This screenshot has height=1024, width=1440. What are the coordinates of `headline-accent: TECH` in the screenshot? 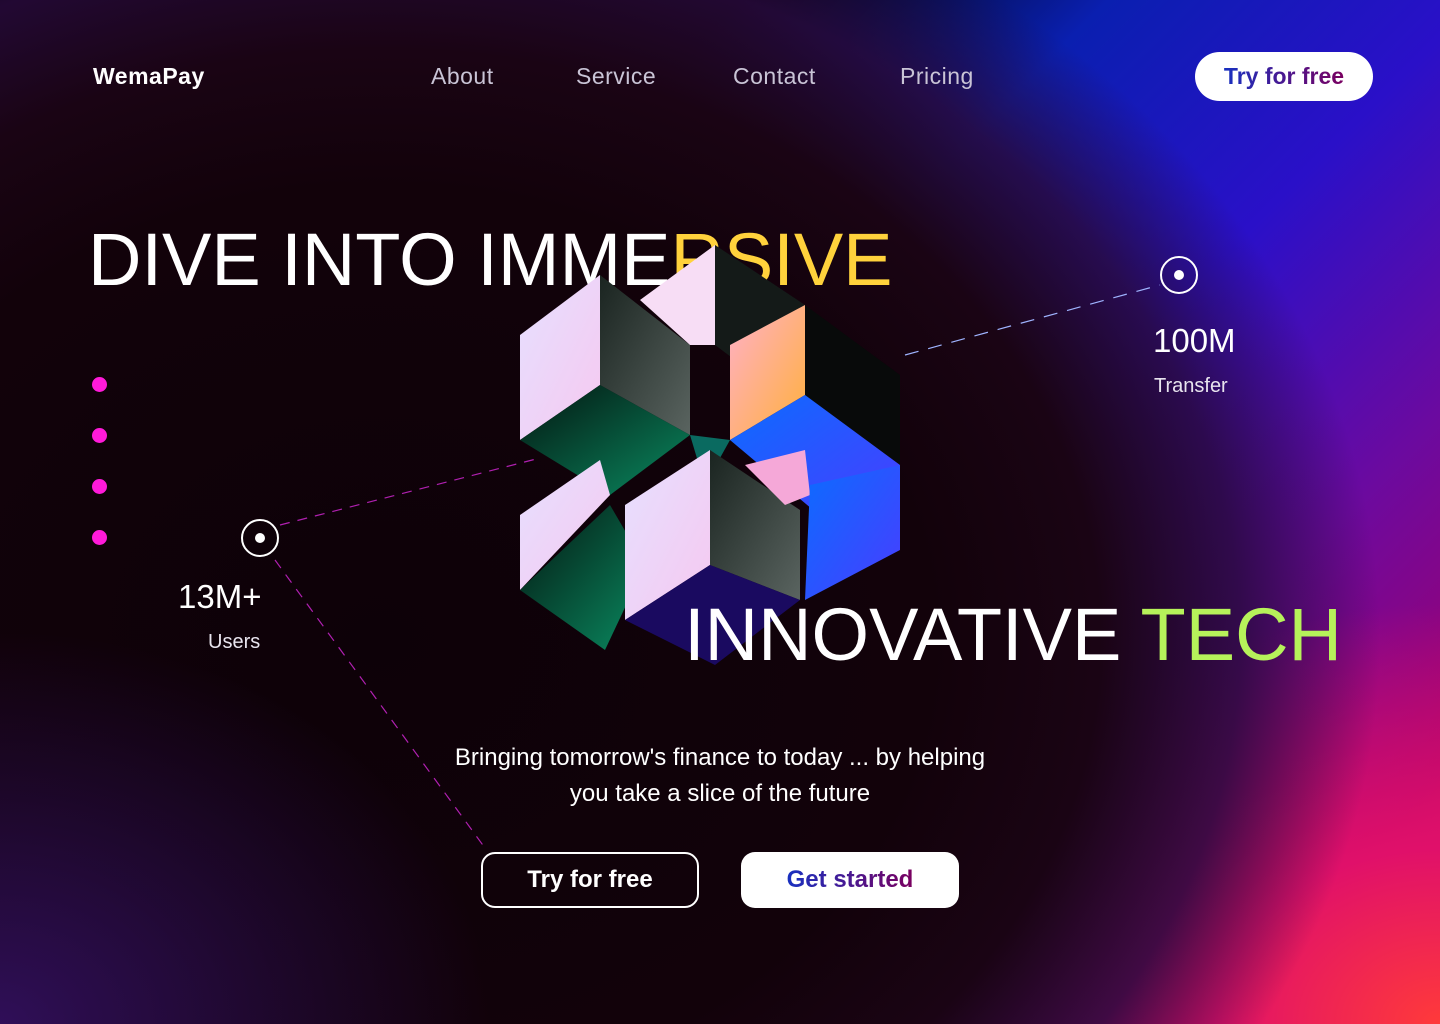 It's located at (1241, 634).